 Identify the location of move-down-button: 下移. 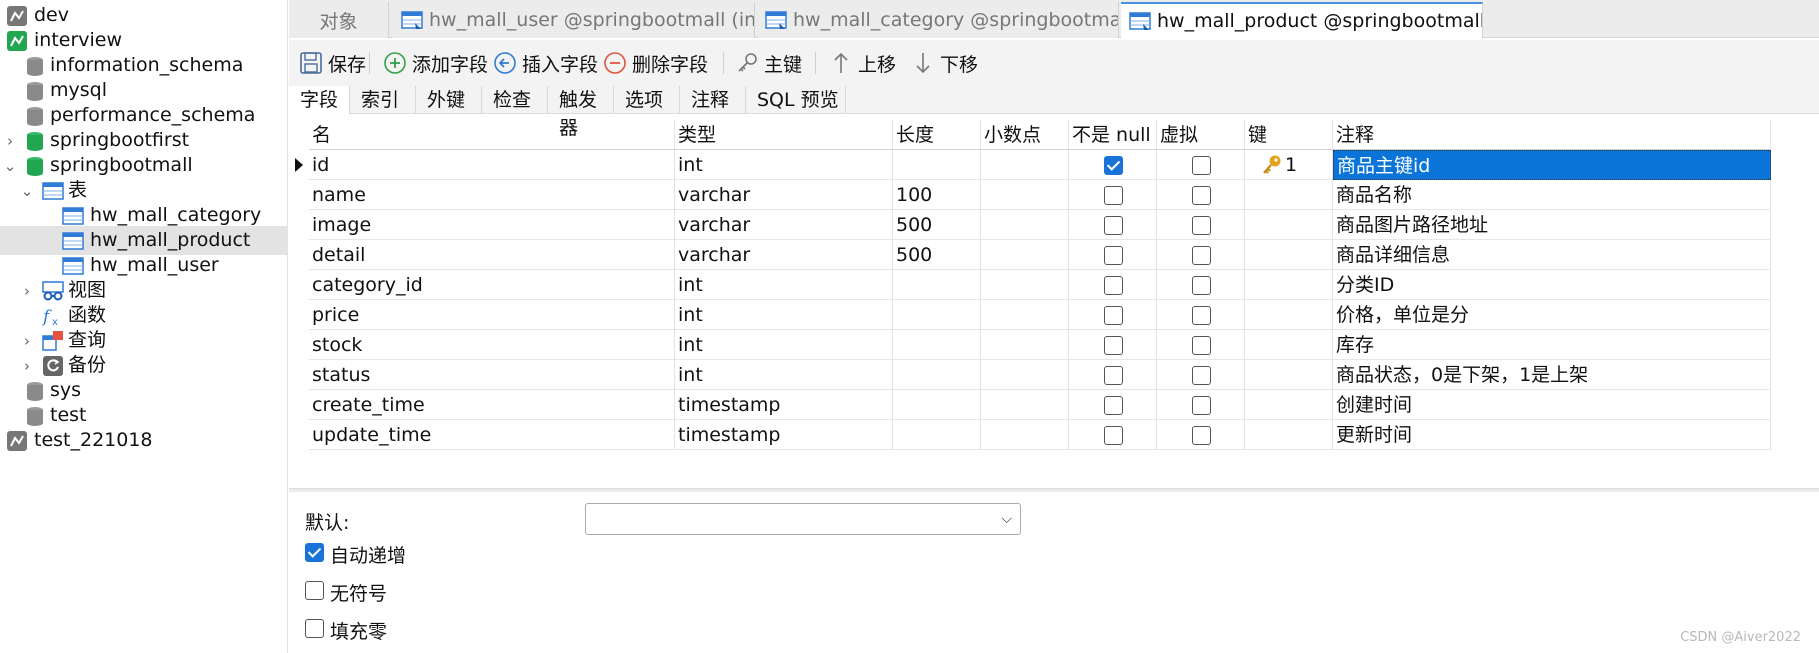
(944, 63).